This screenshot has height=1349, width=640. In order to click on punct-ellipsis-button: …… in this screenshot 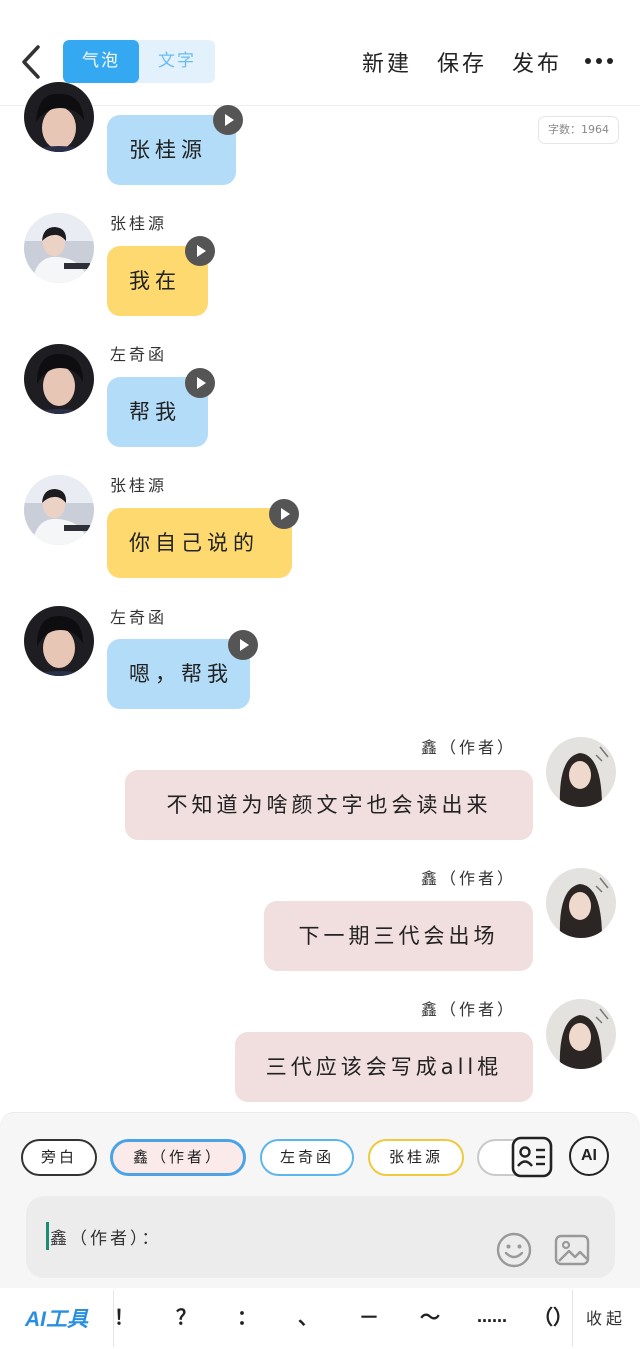, I will do `click(492, 1317)`.